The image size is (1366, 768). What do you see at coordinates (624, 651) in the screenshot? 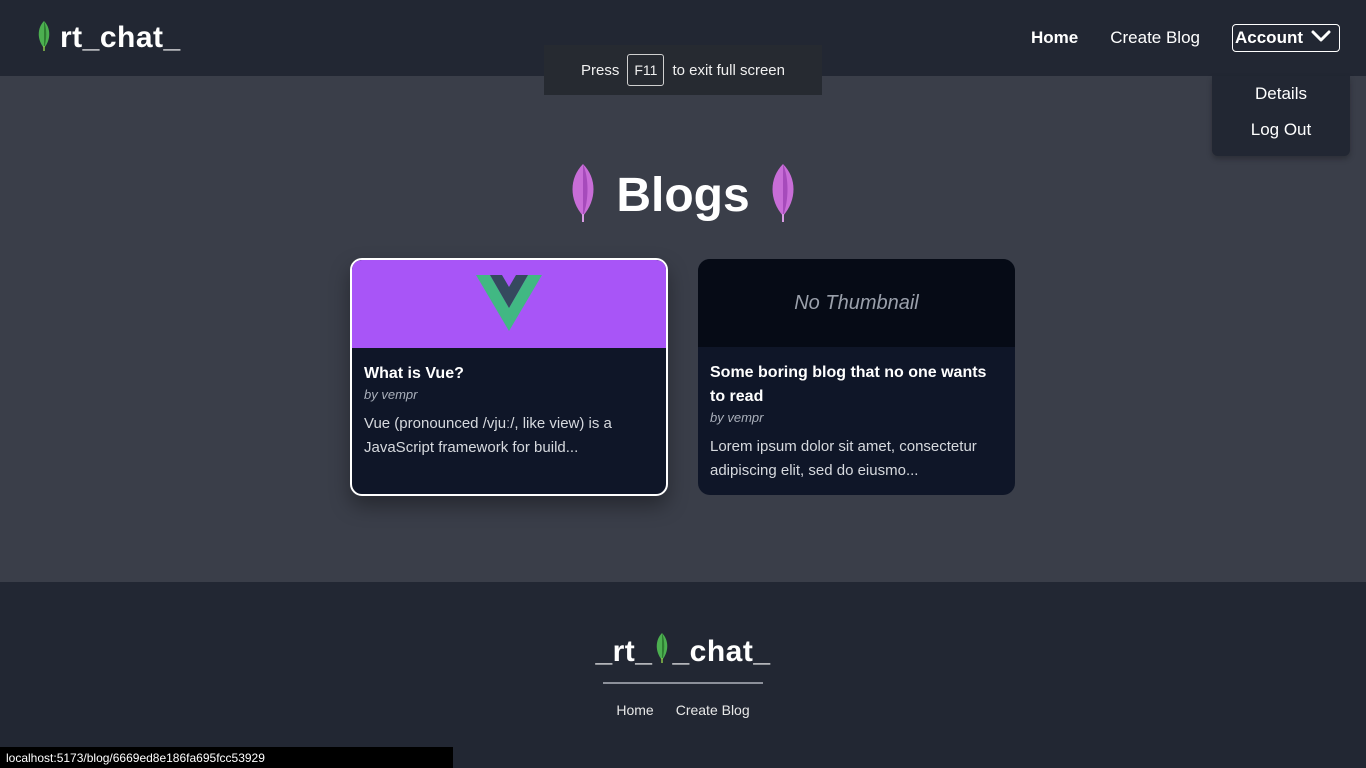
I see `footer-brand-left: _rt_` at bounding box center [624, 651].